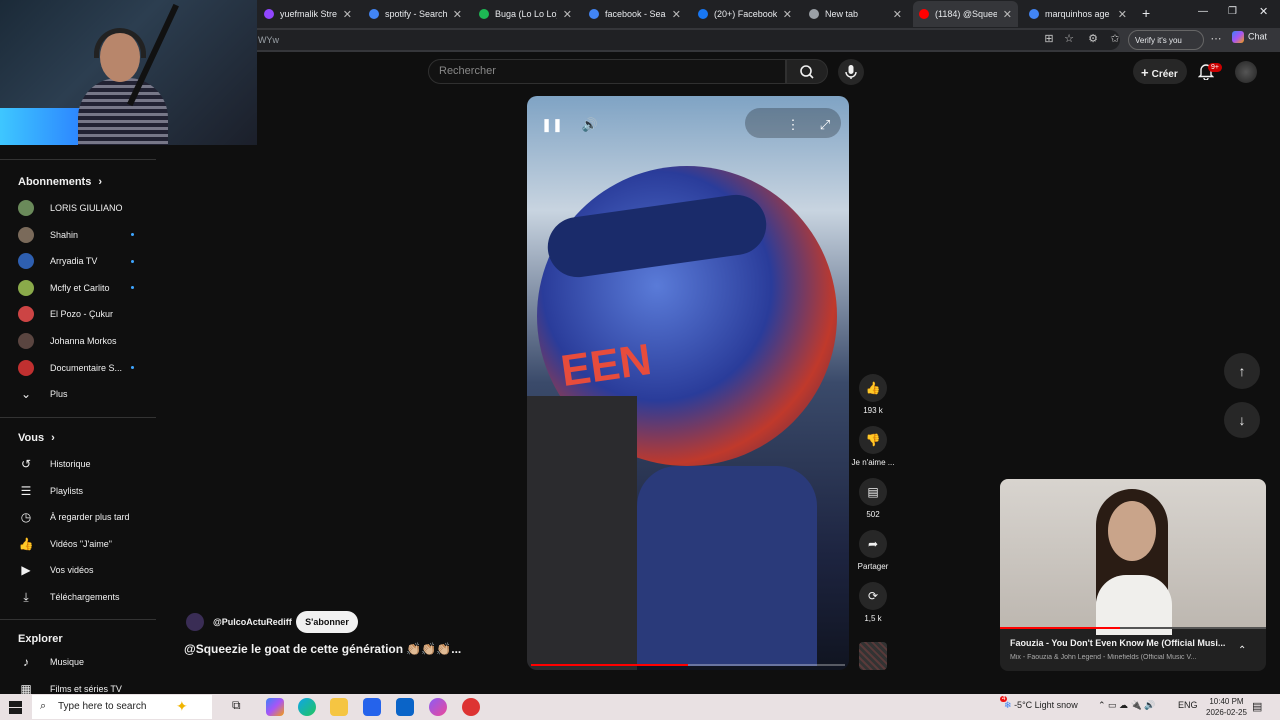  Describe the element at coordinates (275, 707) in the screenshot. I see `copilot-taskbar-icon` at that location.